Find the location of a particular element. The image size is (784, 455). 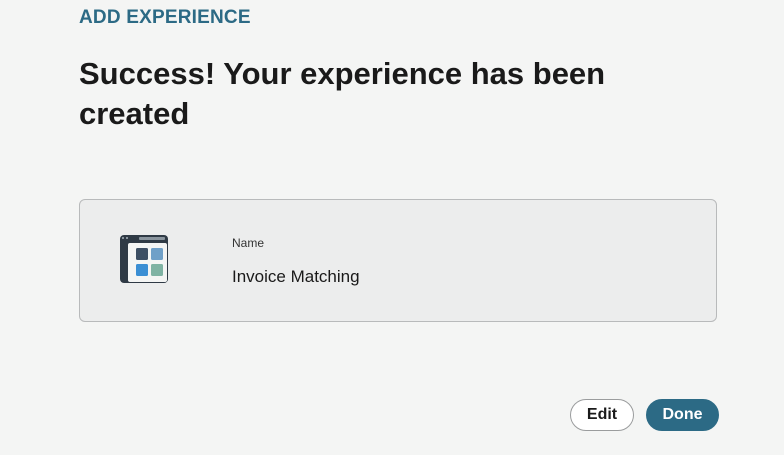

page-eyebrow: ADD EXPERIENCE is located at coordinates (165, 17).